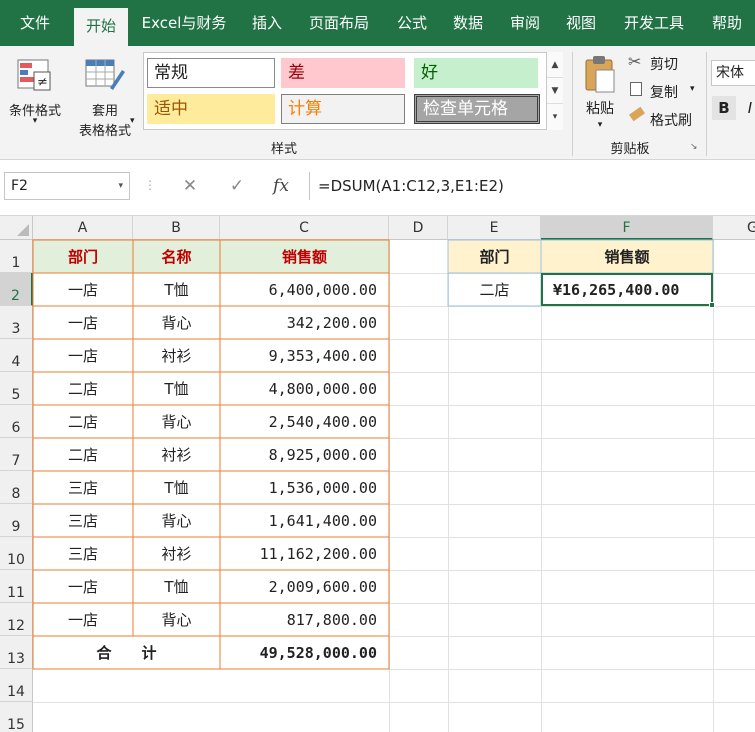  Describe the element at coordinates (16, 717) in the screenshot. I see `row-header-15: 15` at that location.